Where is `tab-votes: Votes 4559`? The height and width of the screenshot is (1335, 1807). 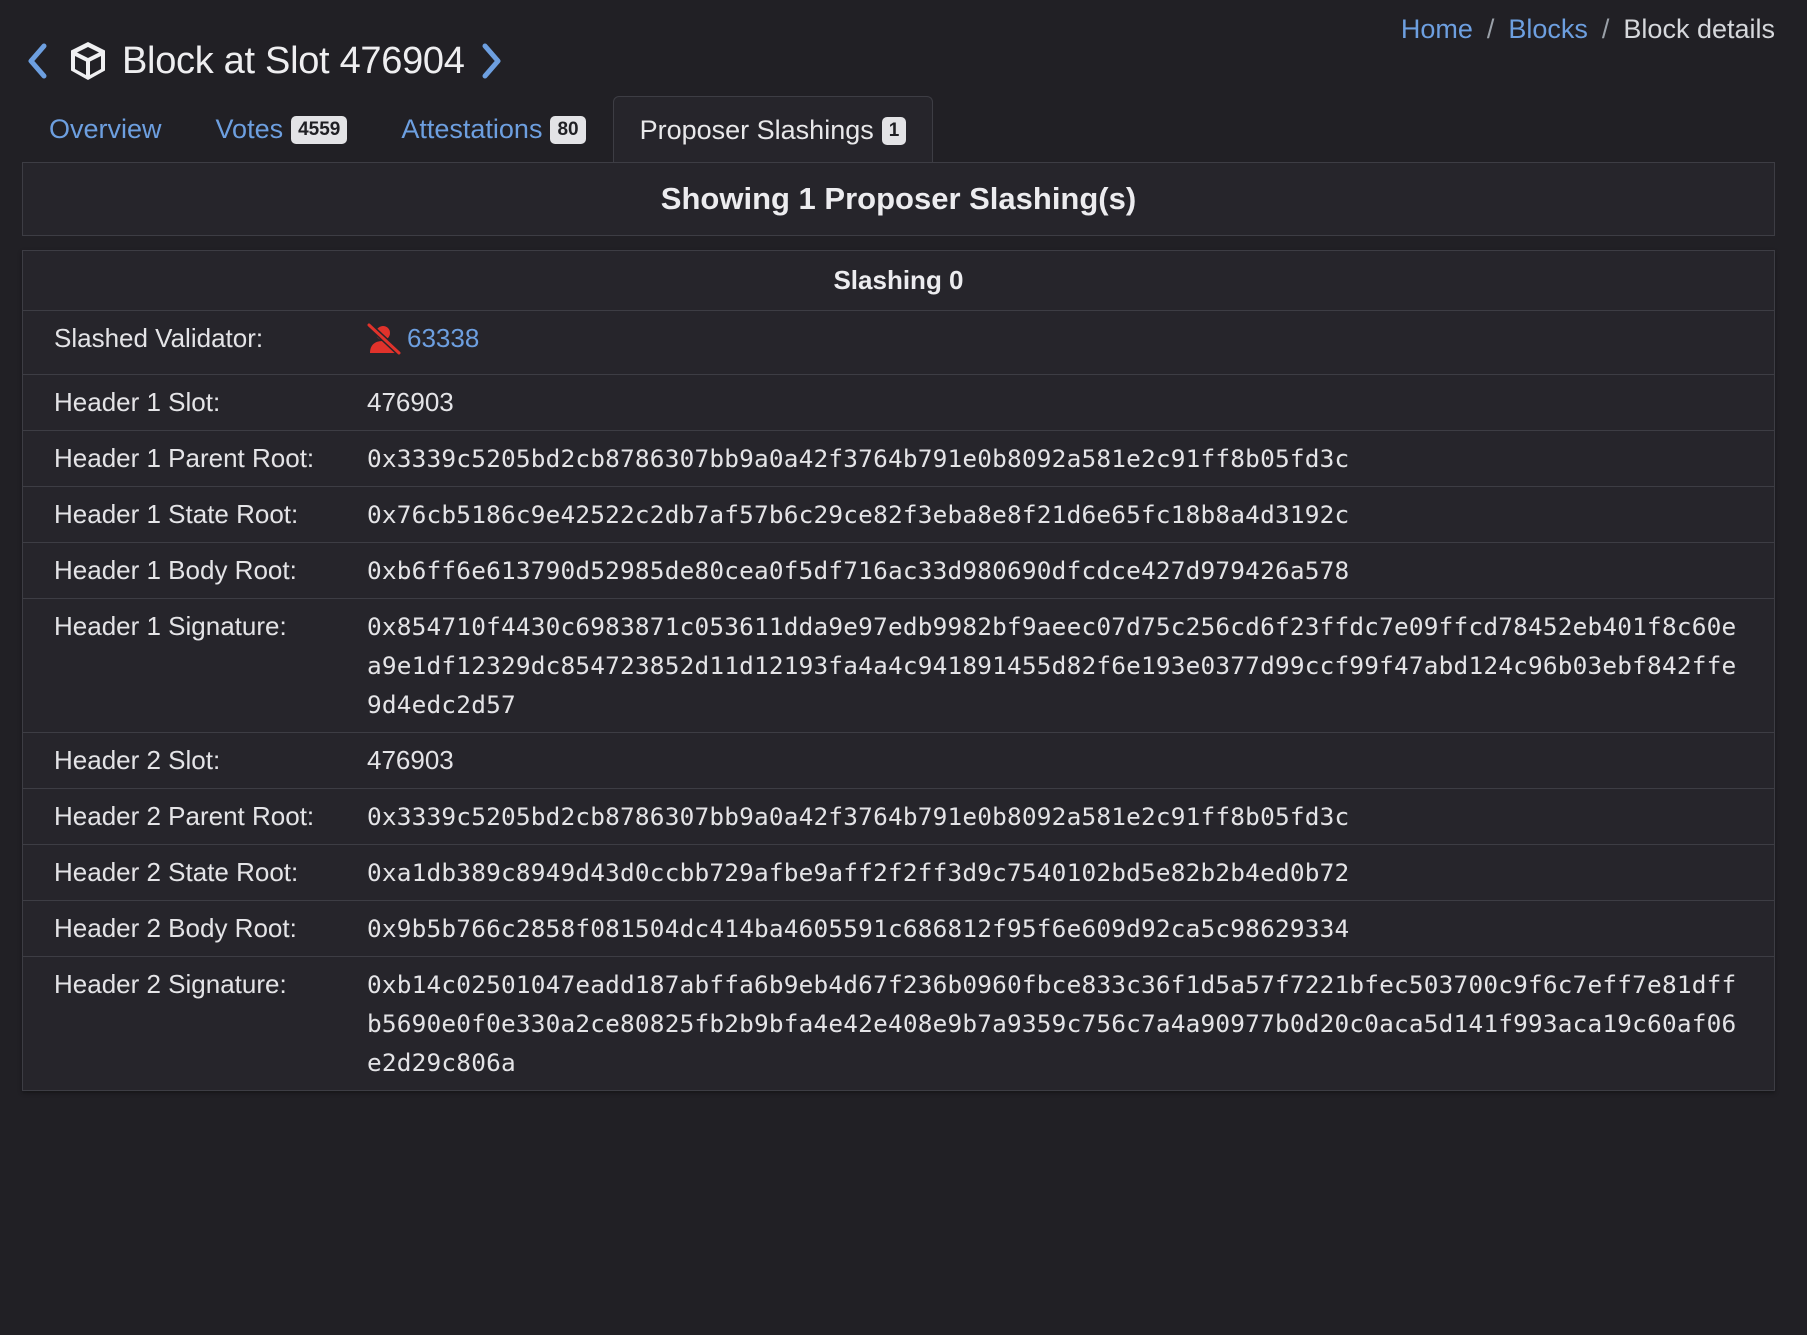
tab-votes: Votes 4559 is located at coordinates (282, 129).